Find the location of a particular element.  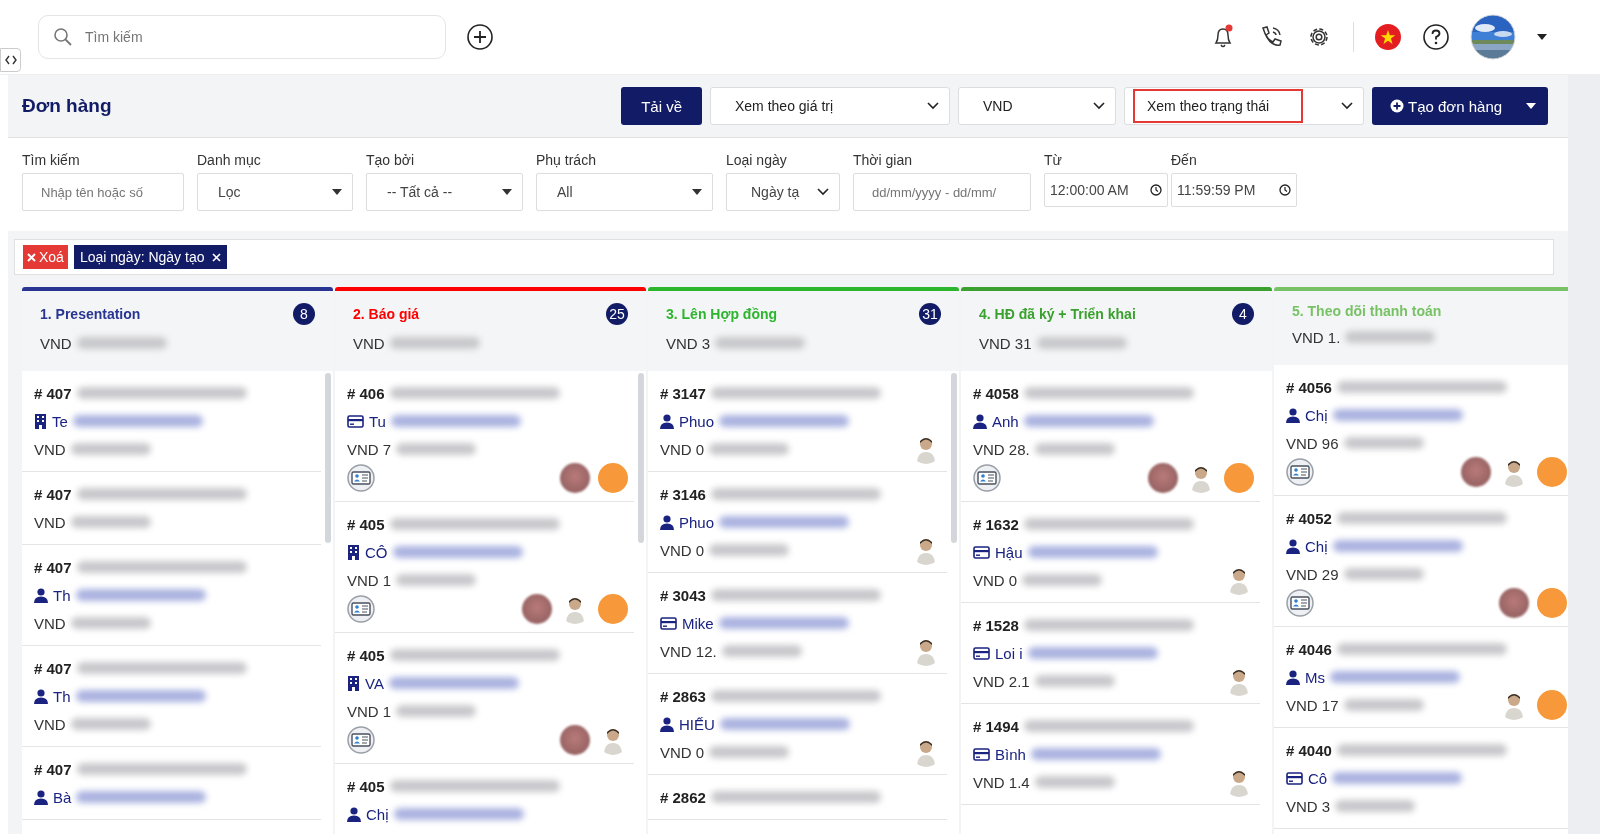

contact-name: Tu is located at coordinates (377, 421).